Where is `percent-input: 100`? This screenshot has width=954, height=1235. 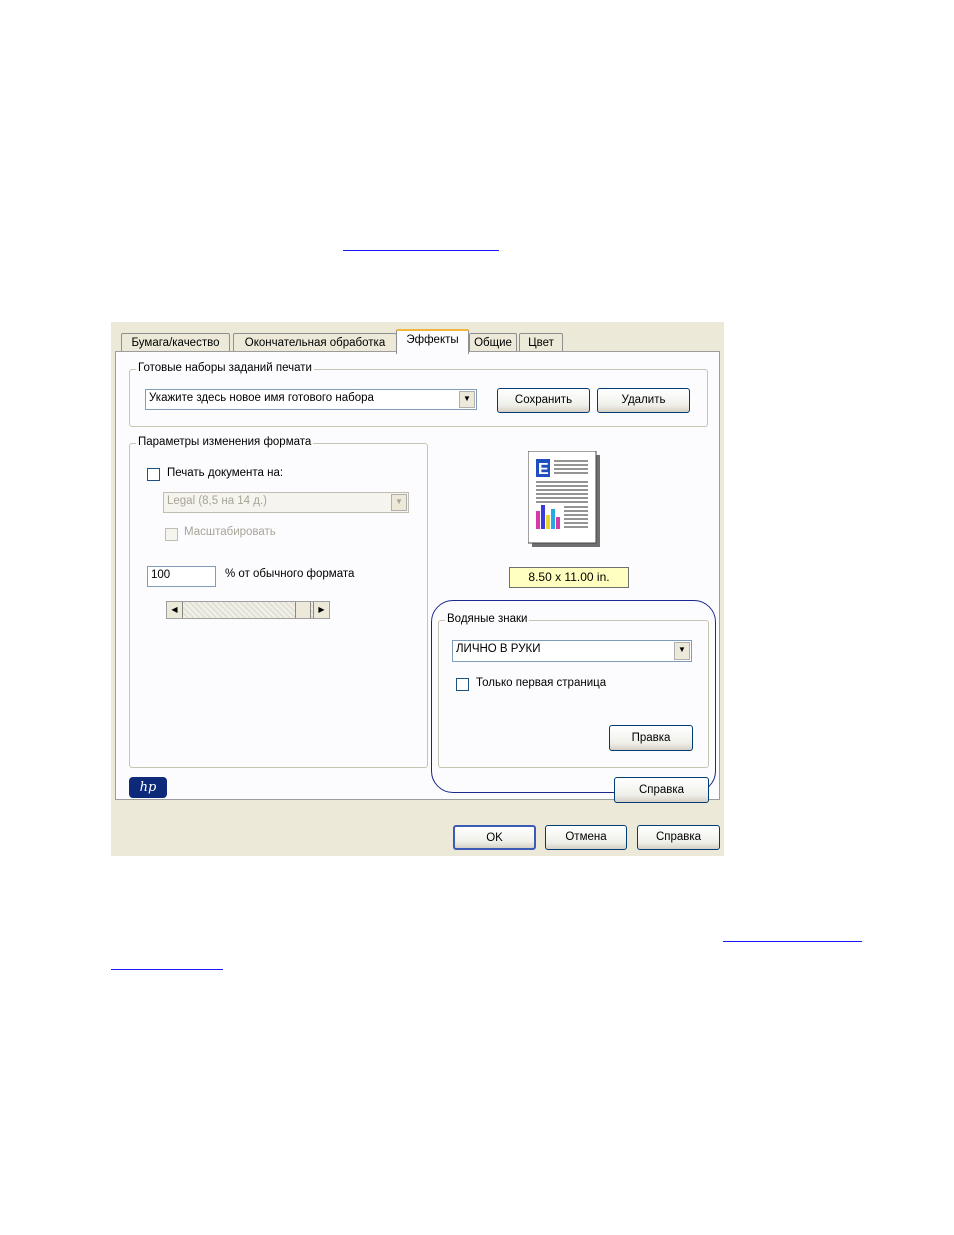
percent-input: 100 is located at coordinates (181, 576).